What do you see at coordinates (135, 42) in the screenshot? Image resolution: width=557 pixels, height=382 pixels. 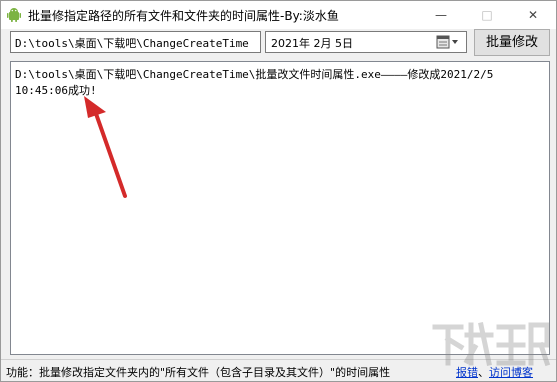 I see `path-input: D:\tools\桌面\下载吧\ChangeCreateTime` at bounding box center [135, 42].